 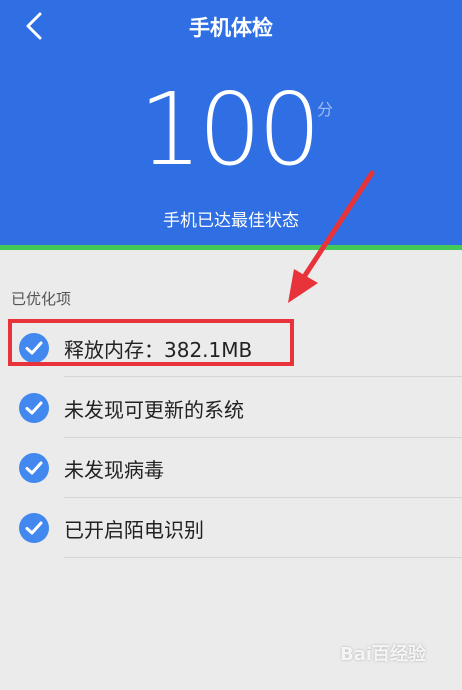 I want to click on header-accent-line, so click(x=231, y=247).